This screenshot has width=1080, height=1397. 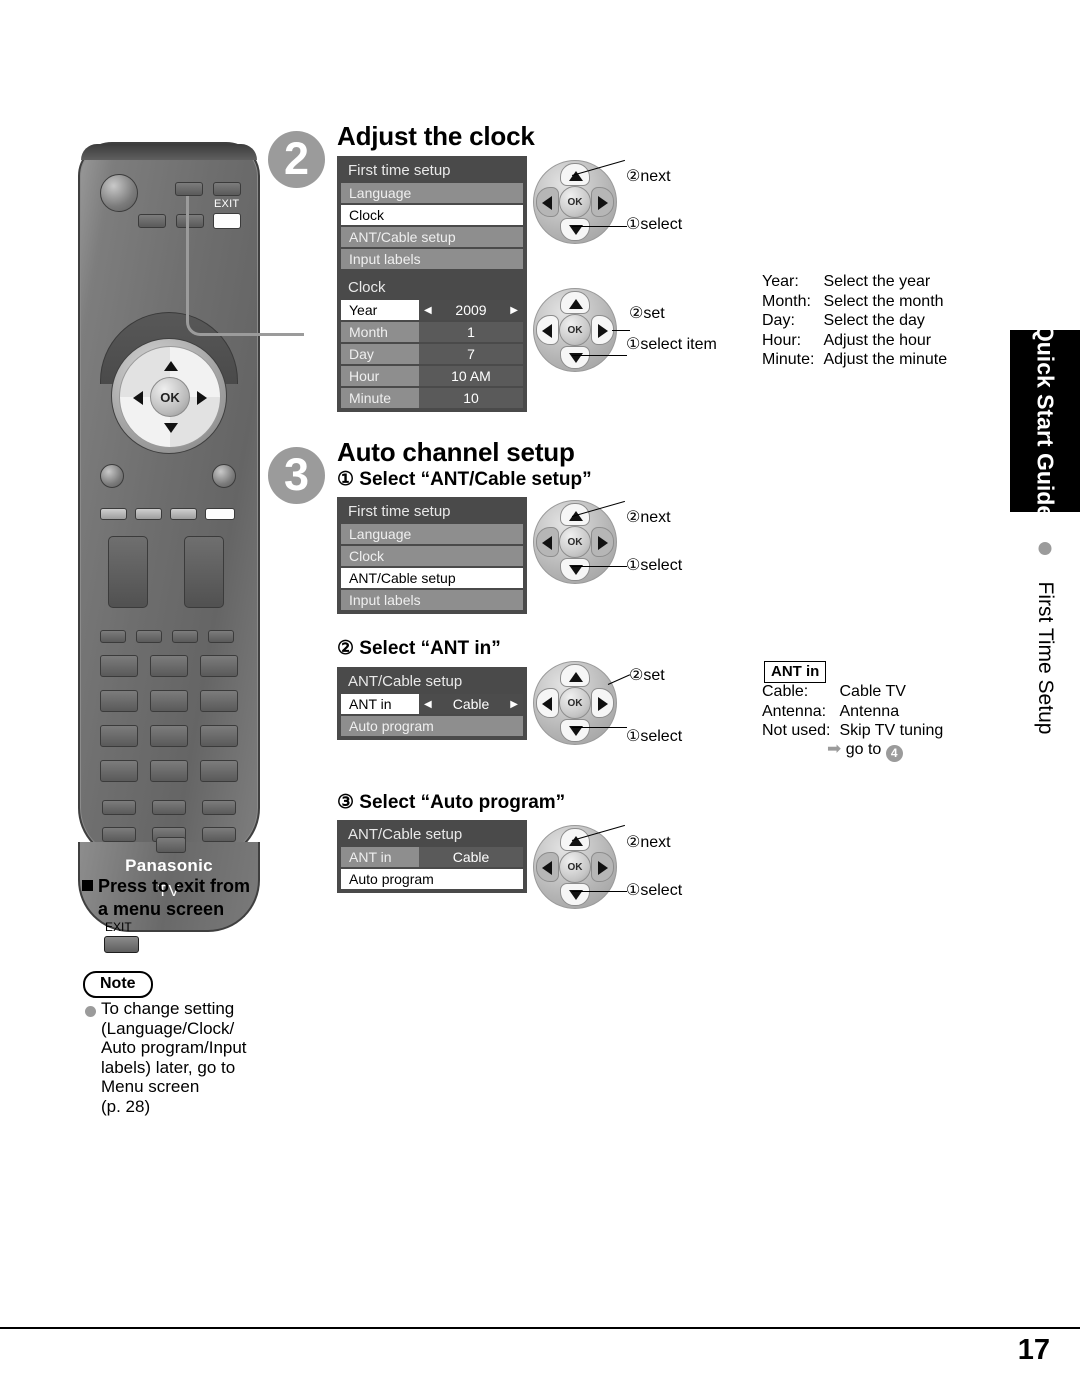 What do you see at coordinates (399, 511) in the screenshot?
I see `osd-title: First time setup` at bounding box center [399, 511].